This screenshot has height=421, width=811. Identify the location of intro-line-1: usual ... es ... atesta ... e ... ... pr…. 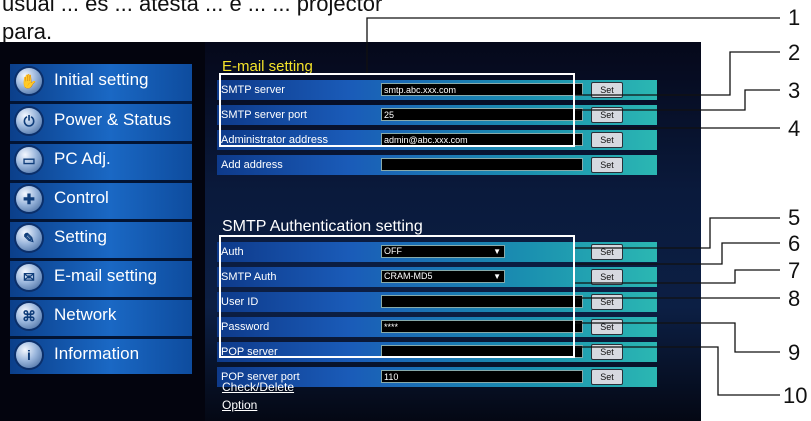
(192, 8).